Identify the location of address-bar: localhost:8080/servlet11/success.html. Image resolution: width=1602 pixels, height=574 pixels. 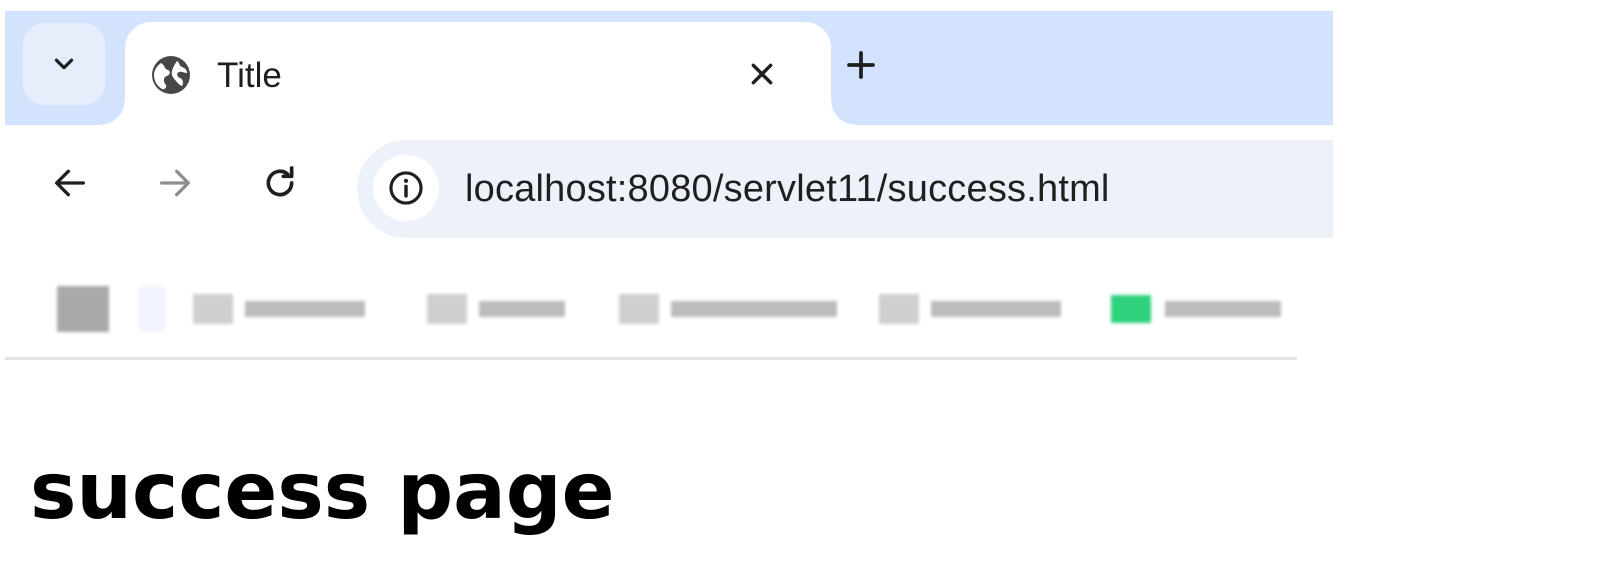
(845, 189).